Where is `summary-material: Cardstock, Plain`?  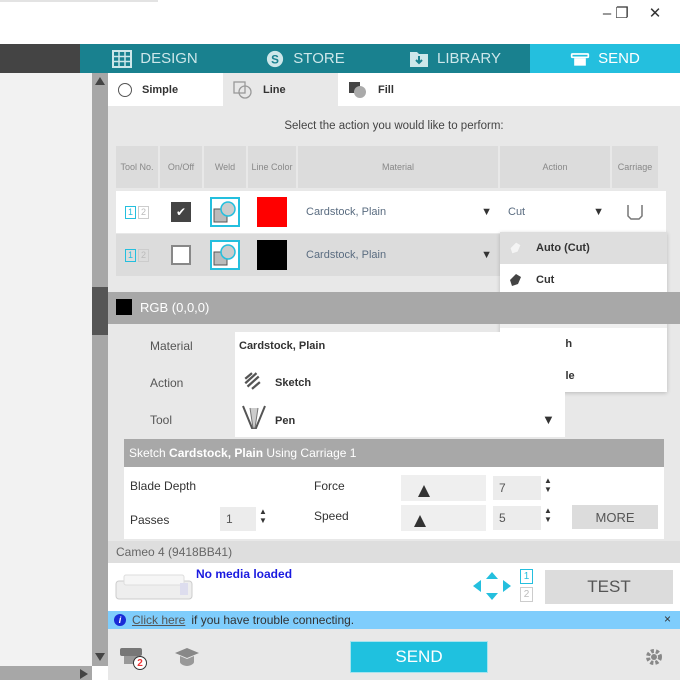 summary-material: Cardstock, Plain is located at coordinates (216, 453).